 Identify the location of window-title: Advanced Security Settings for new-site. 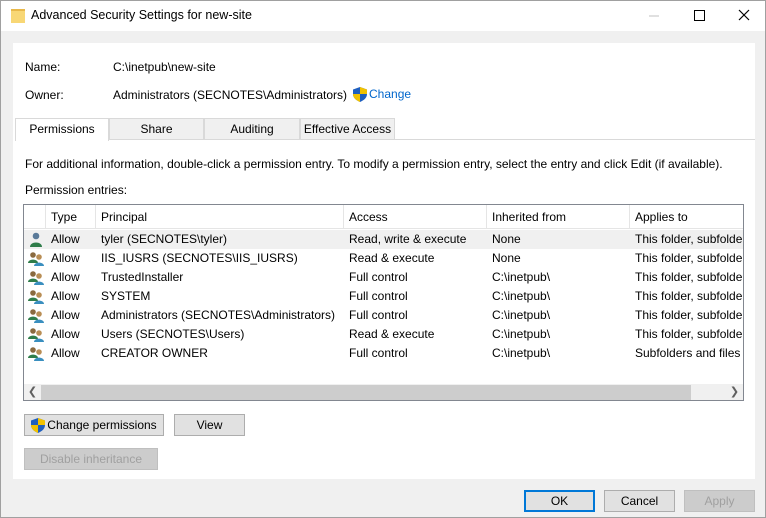
(141, 15).